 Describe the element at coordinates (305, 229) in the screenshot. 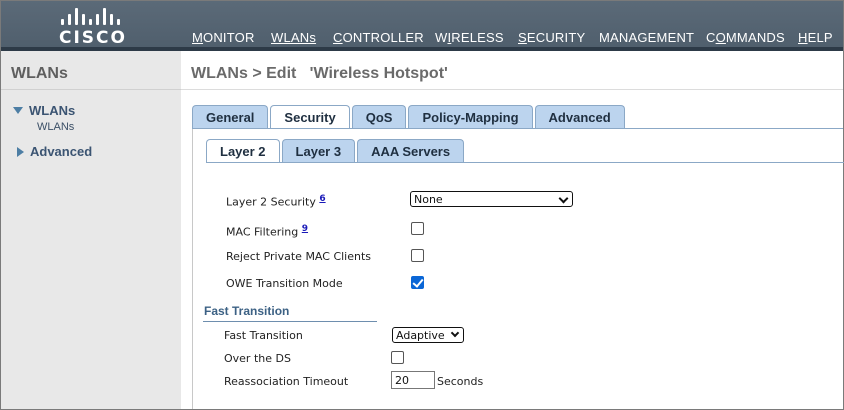

I see `footnote-9-link: 9` at that location.